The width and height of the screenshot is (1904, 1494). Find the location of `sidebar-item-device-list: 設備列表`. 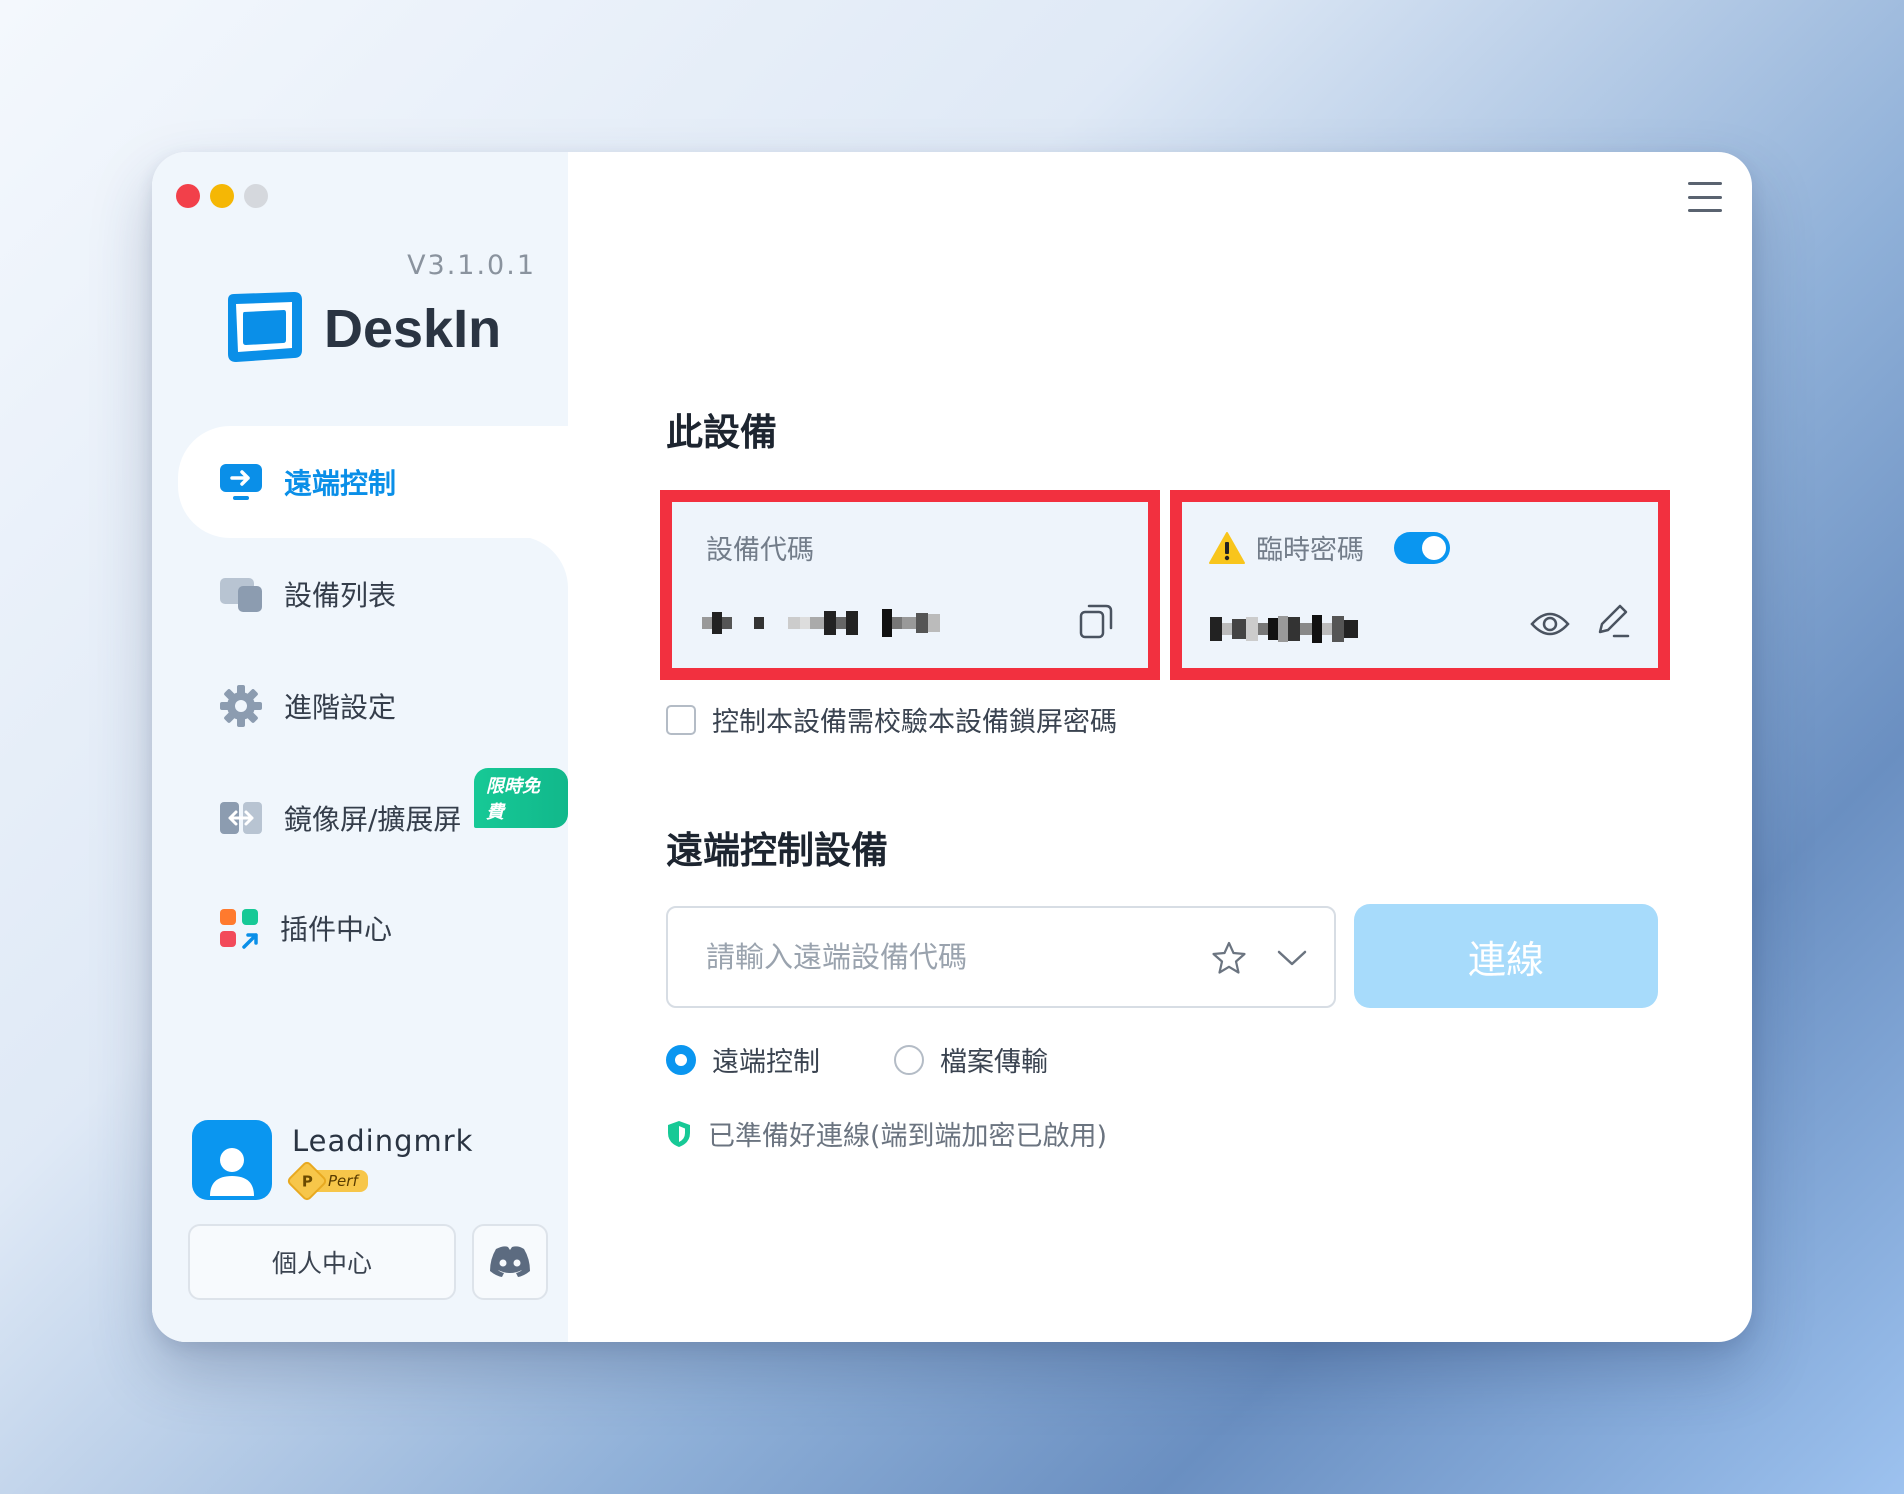

sidebar-item-device-list: 設備列表 is located at coordinates (373, 594).